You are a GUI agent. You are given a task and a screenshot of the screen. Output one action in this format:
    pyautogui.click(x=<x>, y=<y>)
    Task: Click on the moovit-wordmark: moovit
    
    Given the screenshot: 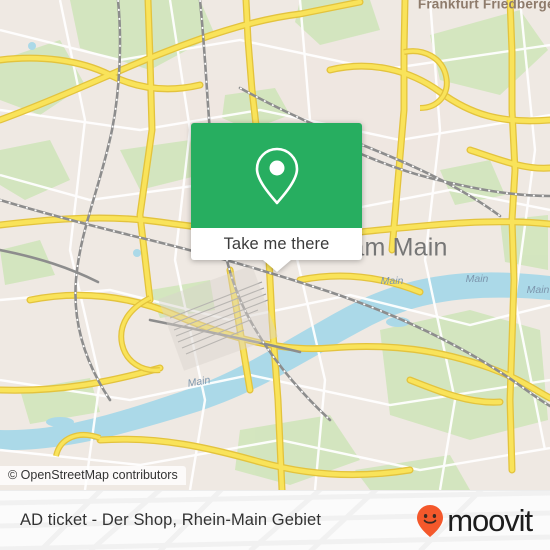 What is the action you would take?
    pyautogui.click(x=490, y=520)
    